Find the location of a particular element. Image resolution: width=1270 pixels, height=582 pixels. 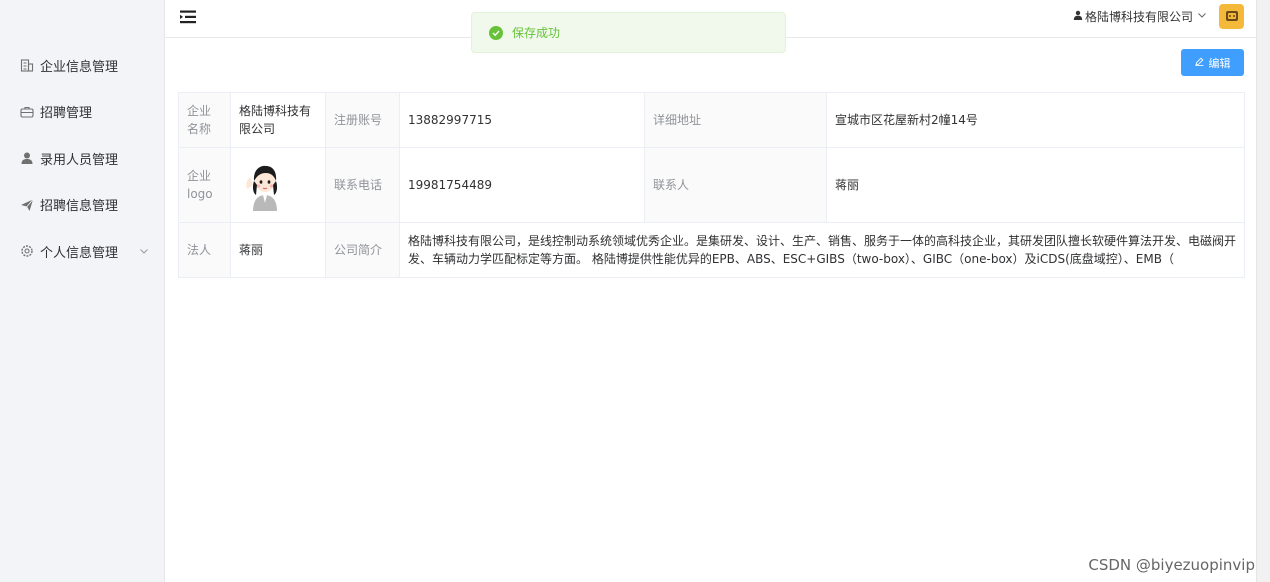

user-area: 格陆博科技有限公司 is located at coordinates (1158, 16).